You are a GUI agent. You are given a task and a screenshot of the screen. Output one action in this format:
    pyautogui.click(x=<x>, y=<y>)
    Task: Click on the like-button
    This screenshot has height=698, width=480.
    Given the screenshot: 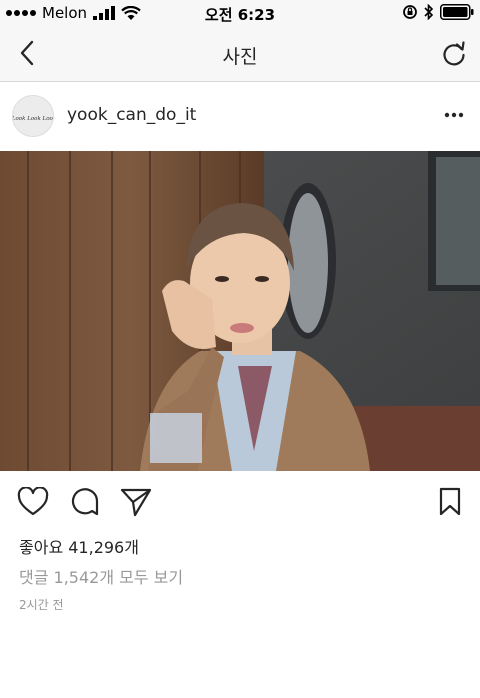 What is the action you would take?
    pyautogui.click(x=33, y=502)
    